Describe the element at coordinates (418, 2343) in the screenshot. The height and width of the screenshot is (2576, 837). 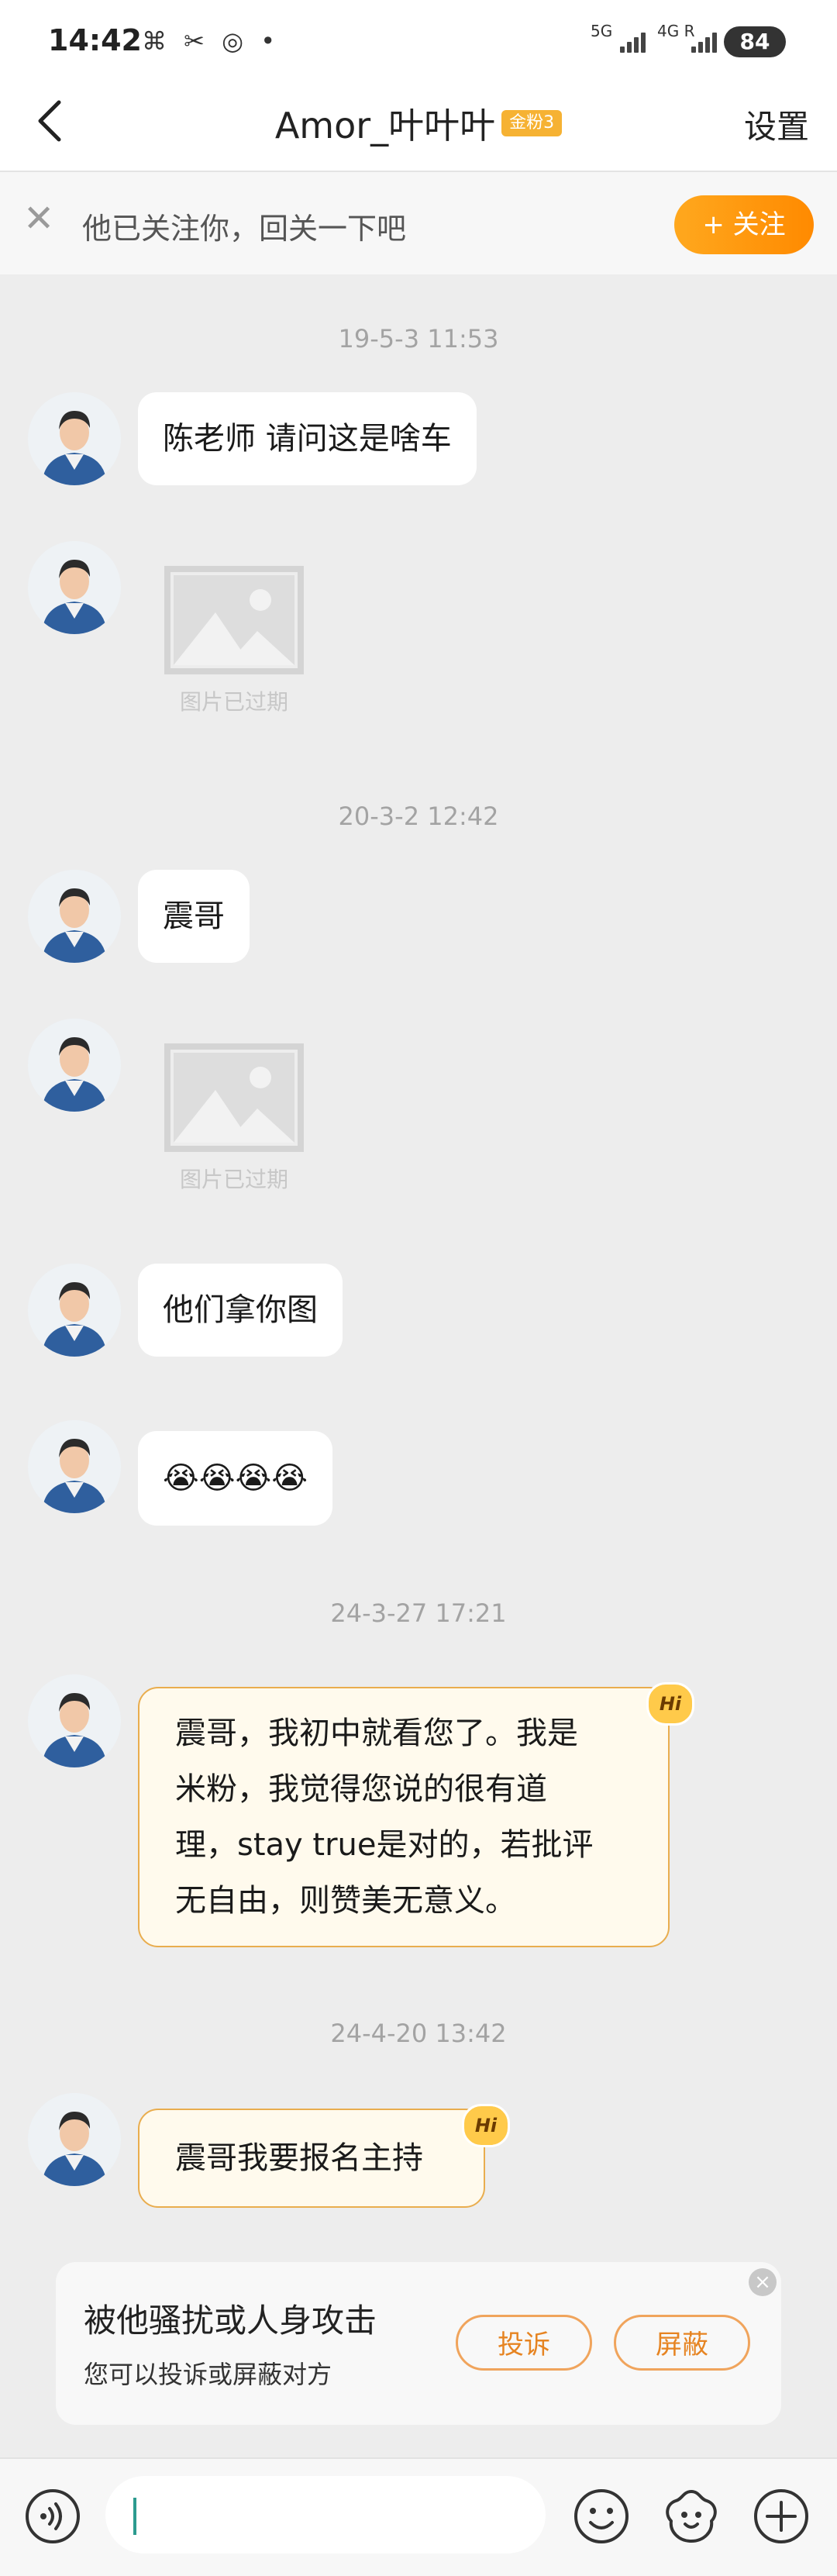
I see `harassment-report-card: 被他骚扰或人身攻击 您可以投诉或屏蔽对方 投诉 屏蔽 ×` at that location.